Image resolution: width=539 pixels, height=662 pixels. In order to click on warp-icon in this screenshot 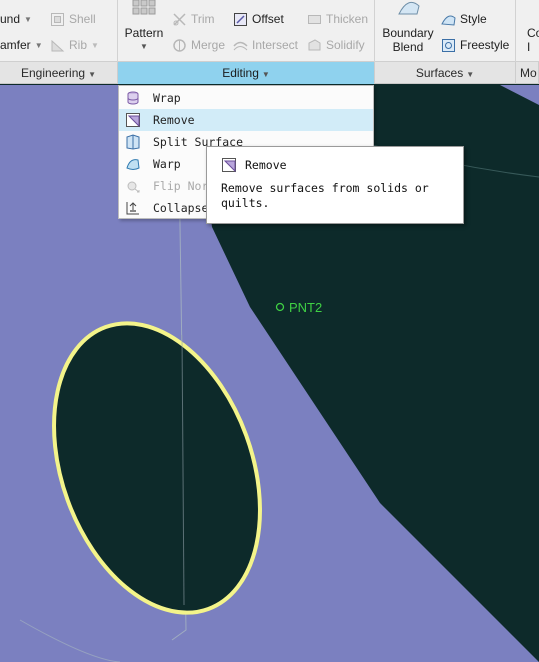, I will do `click(133, 164)`.